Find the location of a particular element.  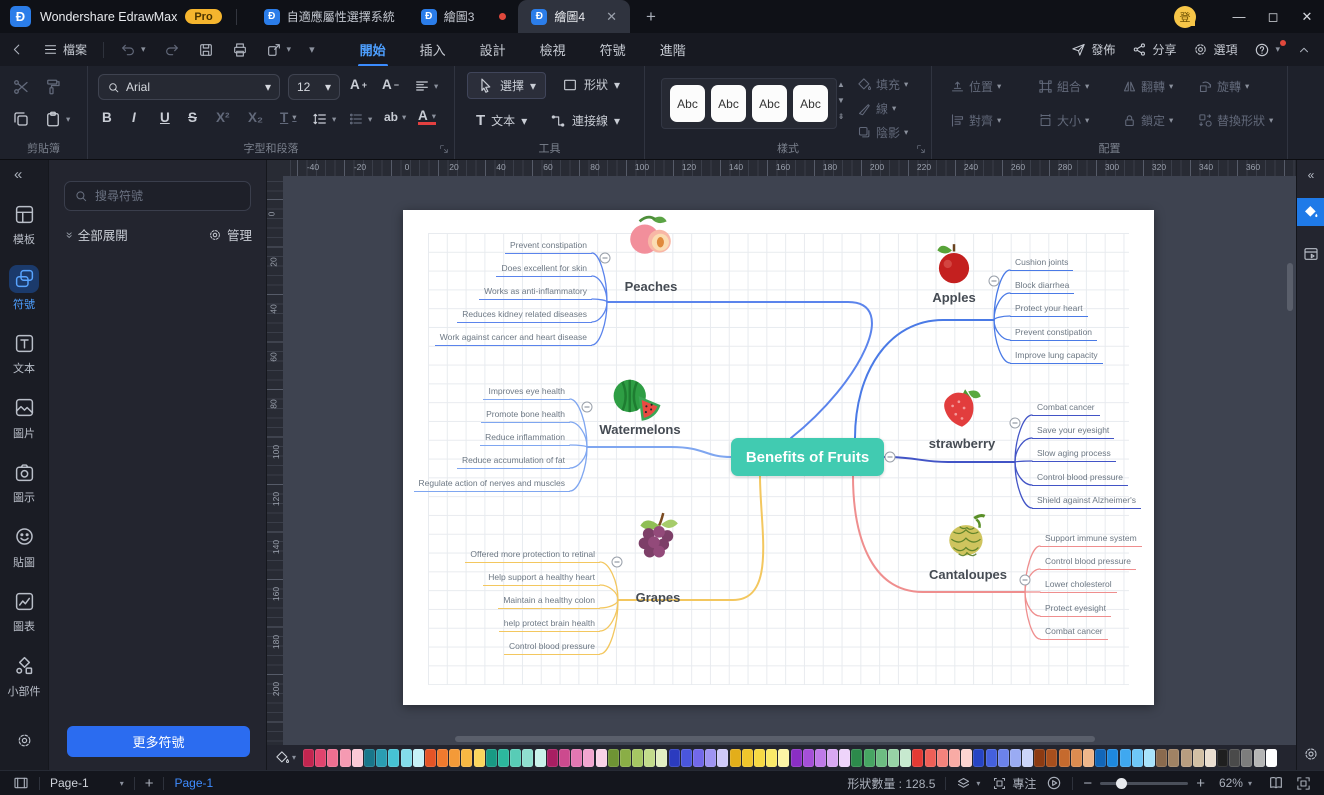

font-size-select: 12 ▾ is located at coordinates (314, 87).